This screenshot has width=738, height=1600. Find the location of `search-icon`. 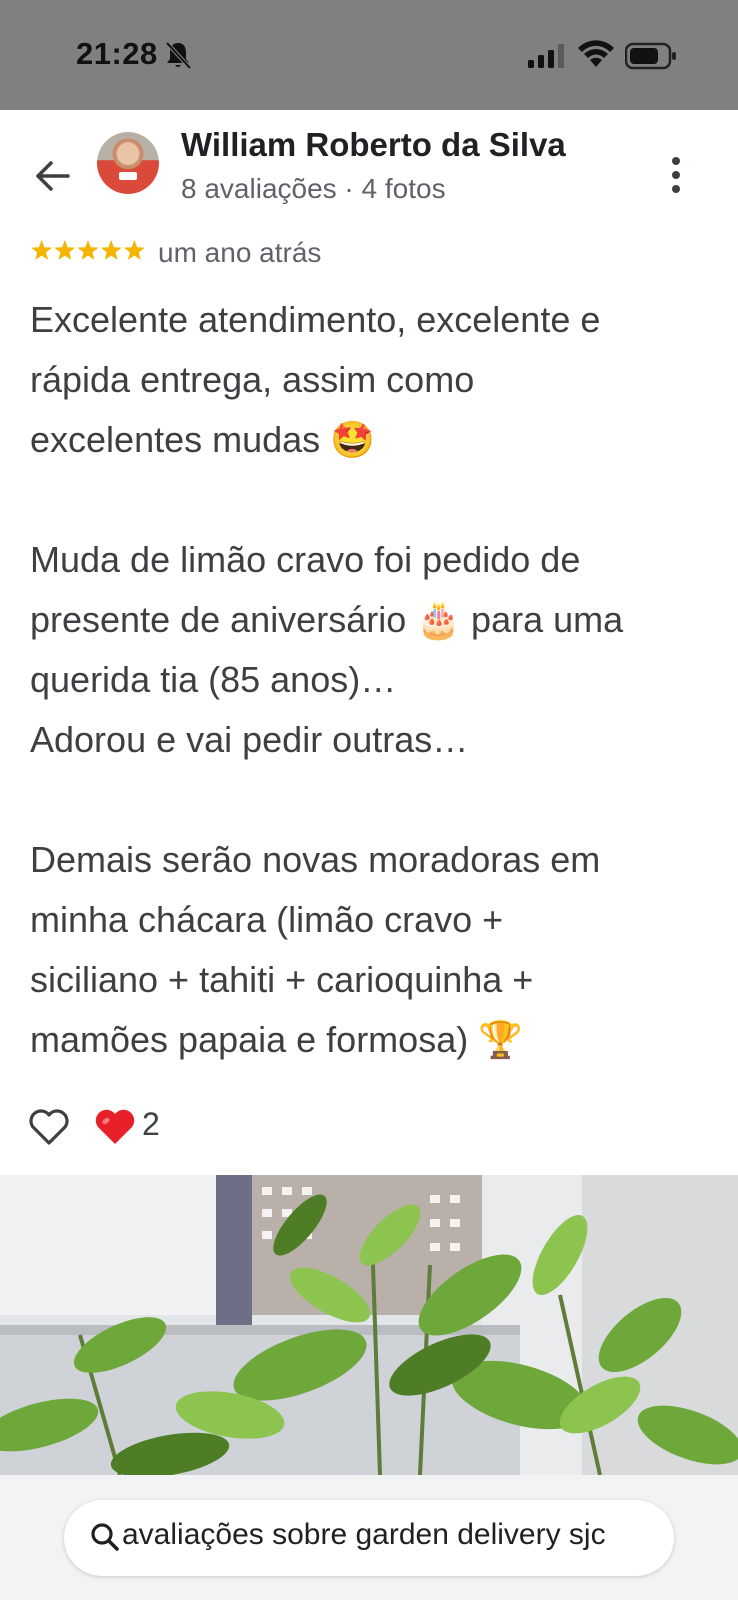

search-icon is located at coordinates (105, 1537).